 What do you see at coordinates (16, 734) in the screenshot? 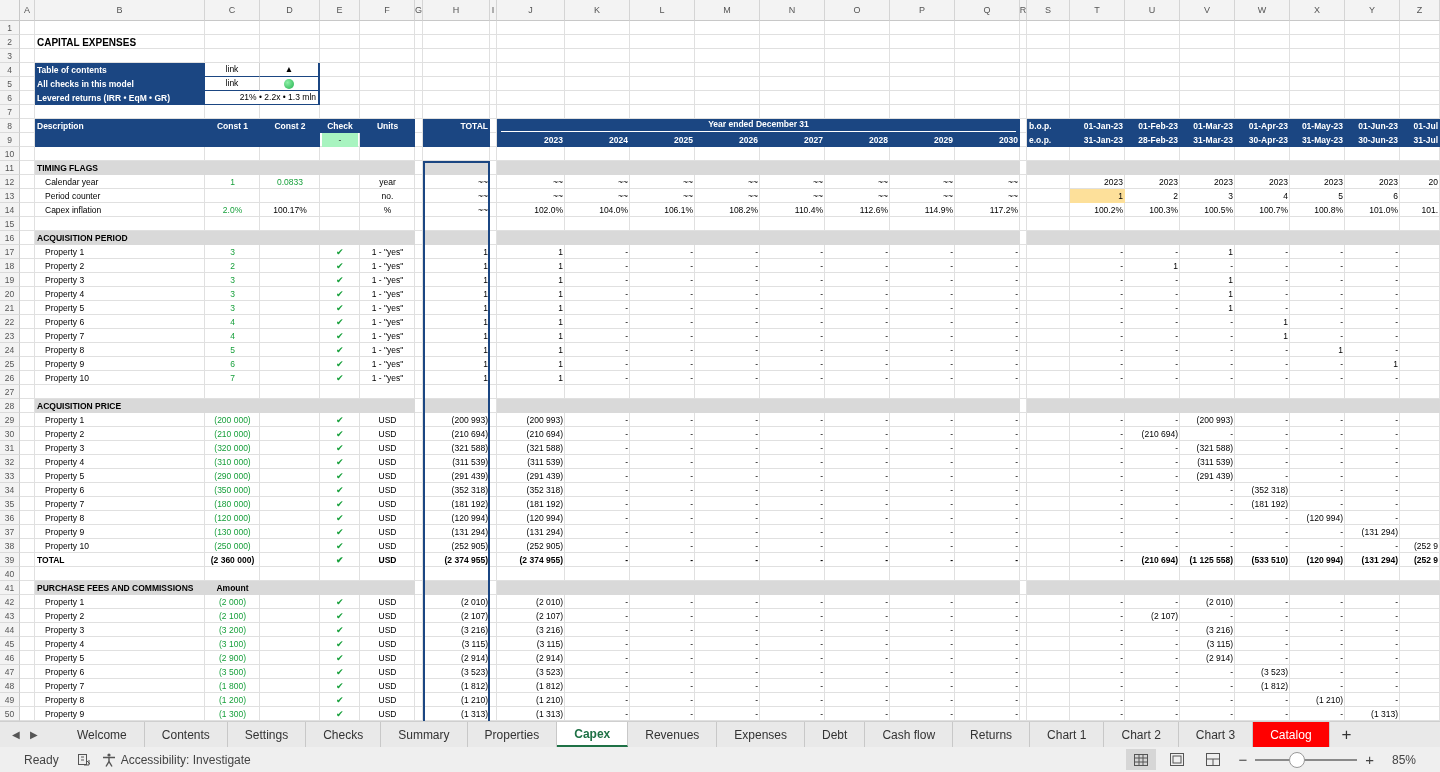
I see `previous-sheet-button: ◀` at bounding box center [16, 734].